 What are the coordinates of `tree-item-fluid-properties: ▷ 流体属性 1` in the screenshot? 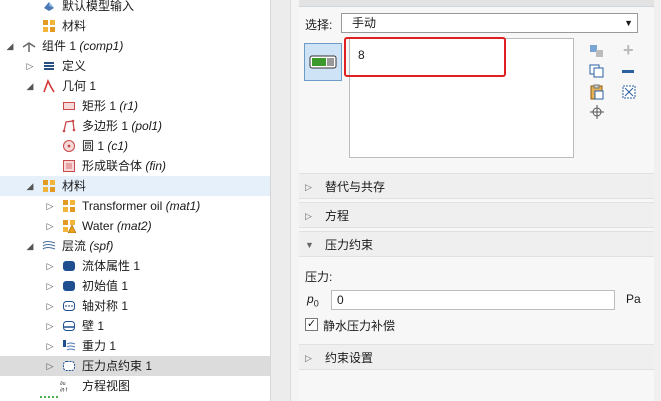 It's located at (135, 266).